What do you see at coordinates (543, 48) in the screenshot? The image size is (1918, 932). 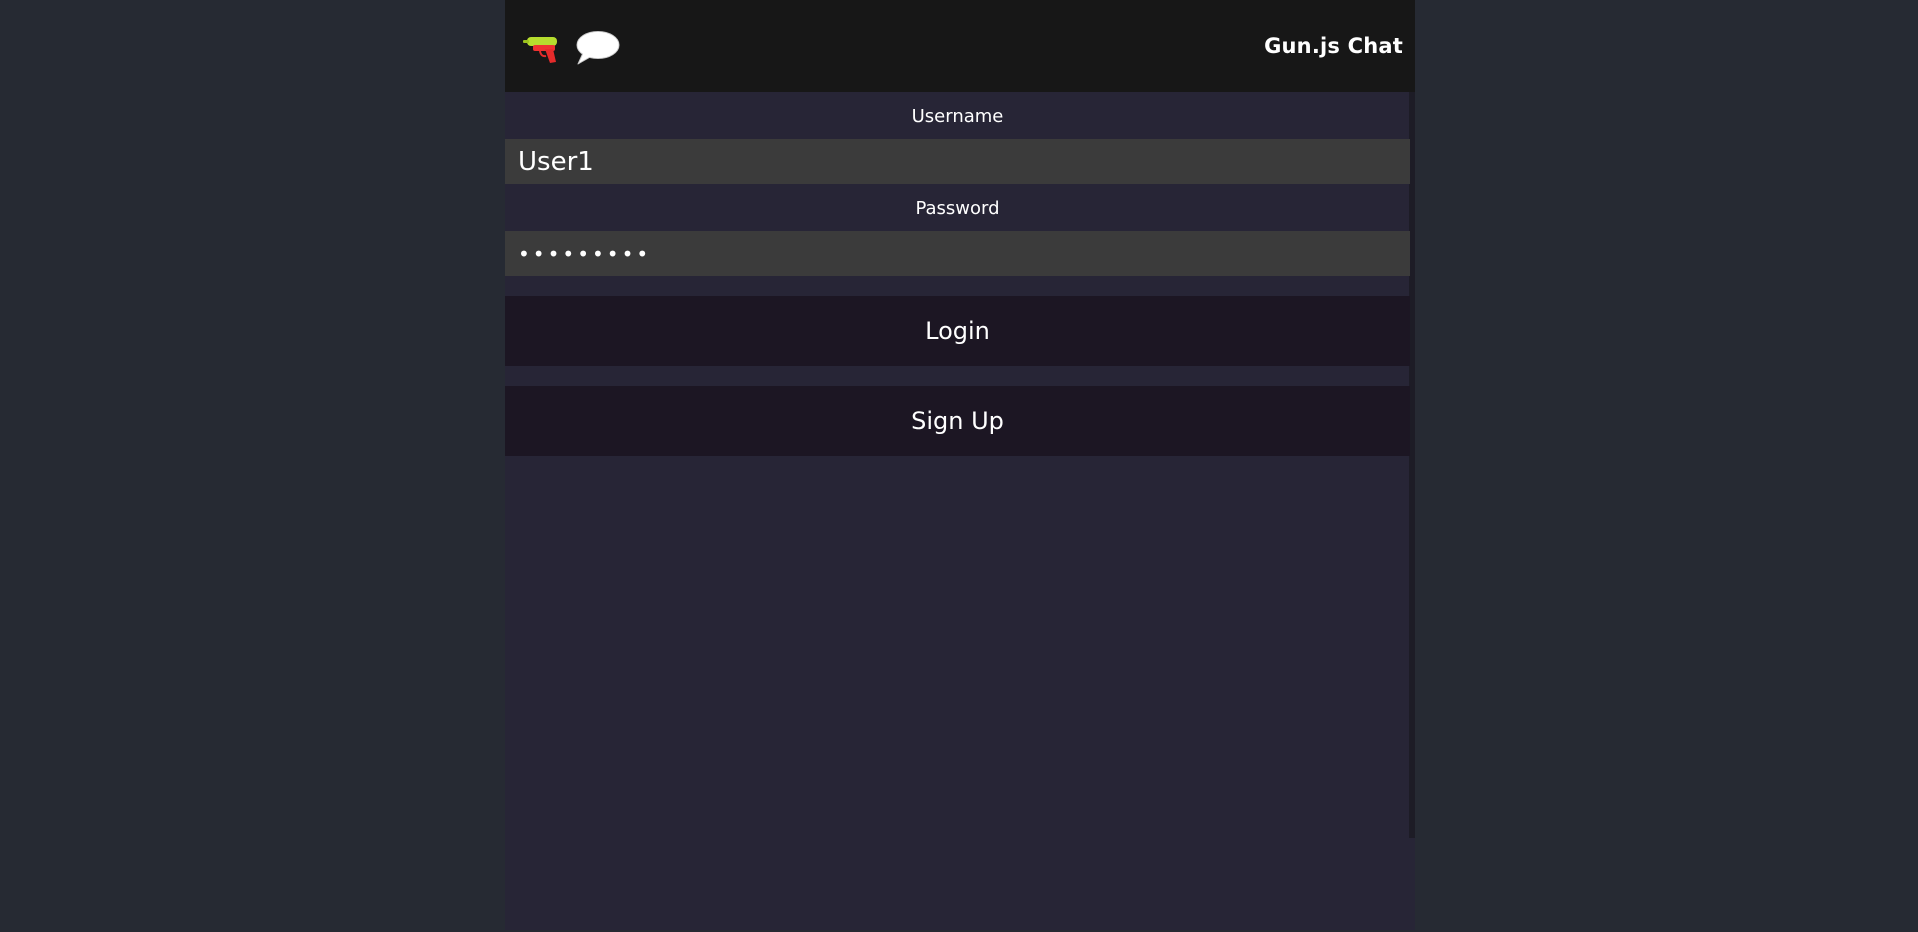 I see `water-gun-icon` at bounding box center [543, 48].